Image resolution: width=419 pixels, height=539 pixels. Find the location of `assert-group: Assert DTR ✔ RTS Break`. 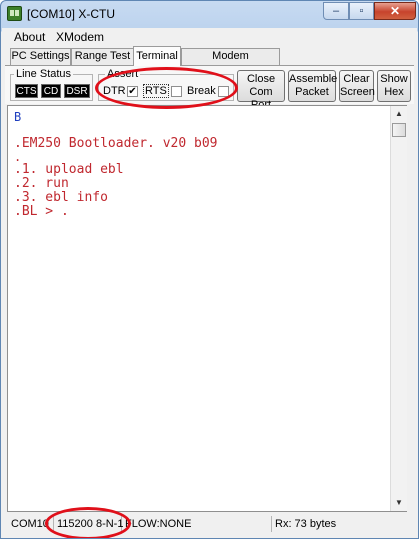

assert-group: Assert DTR ✔ RTS Break is located at coordinates (166, 84).